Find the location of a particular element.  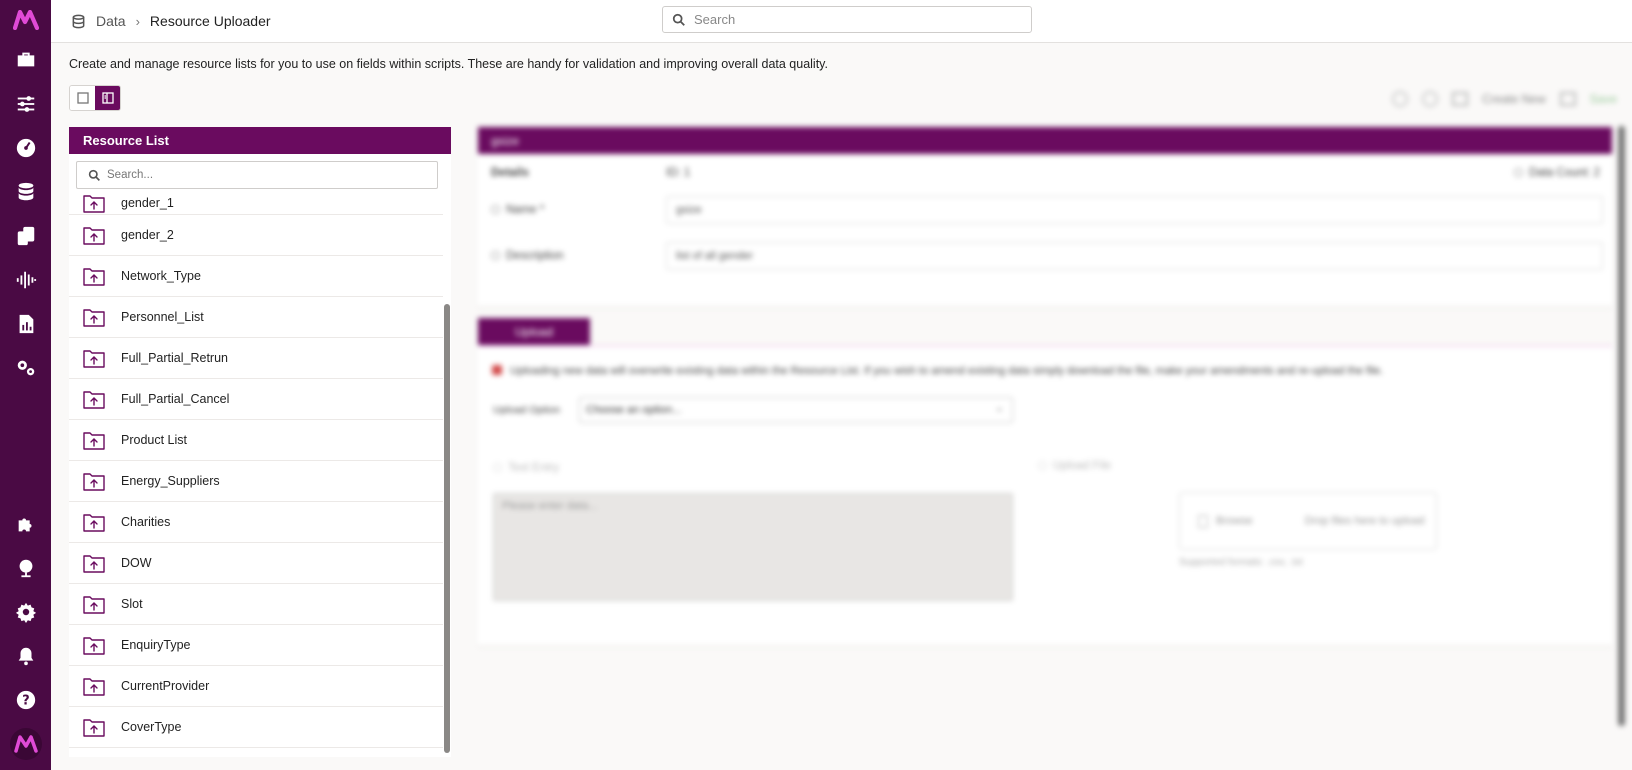

list-item-label: Slot is located at coordinates (132, 604).